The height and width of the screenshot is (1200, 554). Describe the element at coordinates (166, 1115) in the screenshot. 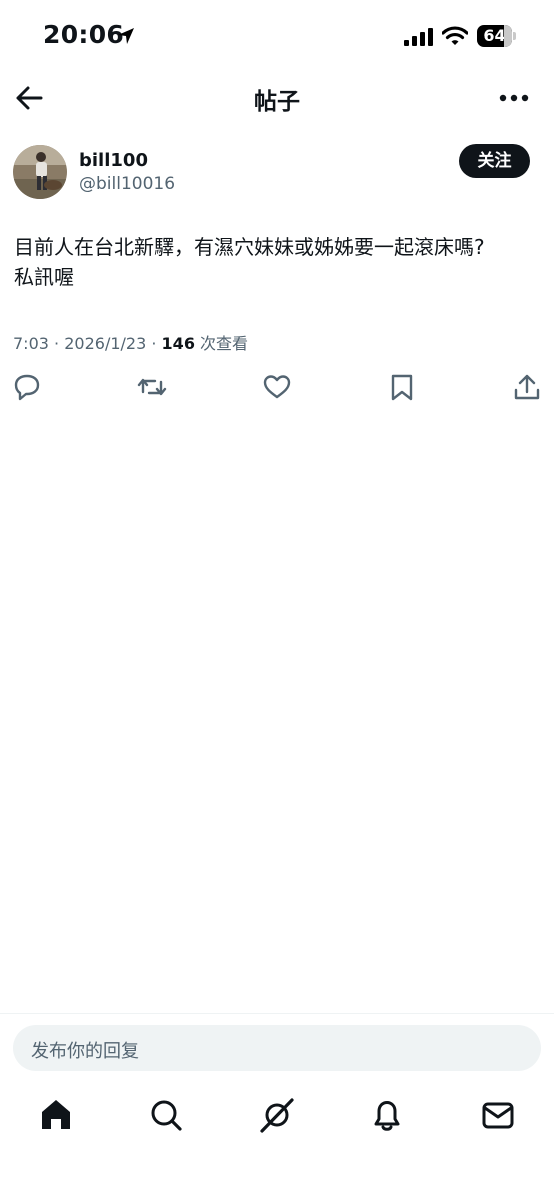

I see `search-icon` at that location.